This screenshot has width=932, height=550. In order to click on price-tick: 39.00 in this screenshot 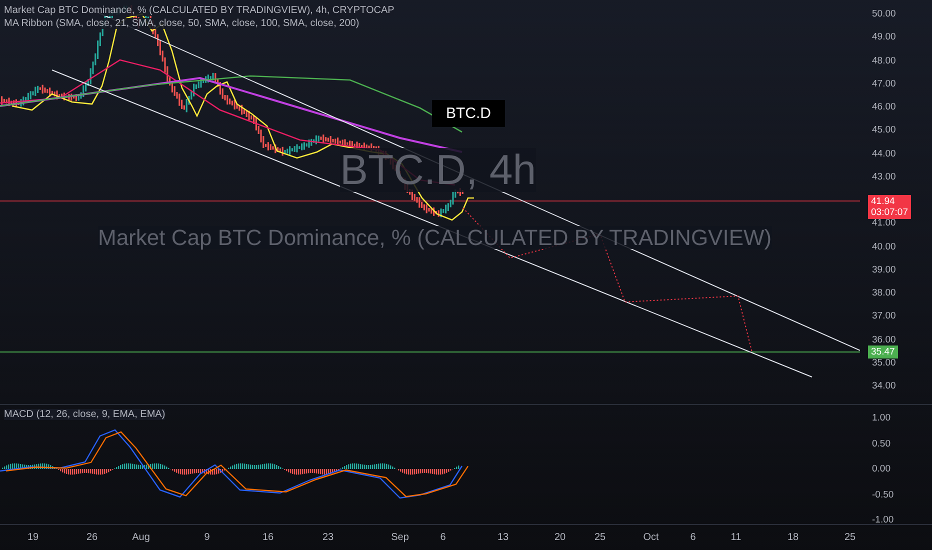, I will do `click(884, 270)`.